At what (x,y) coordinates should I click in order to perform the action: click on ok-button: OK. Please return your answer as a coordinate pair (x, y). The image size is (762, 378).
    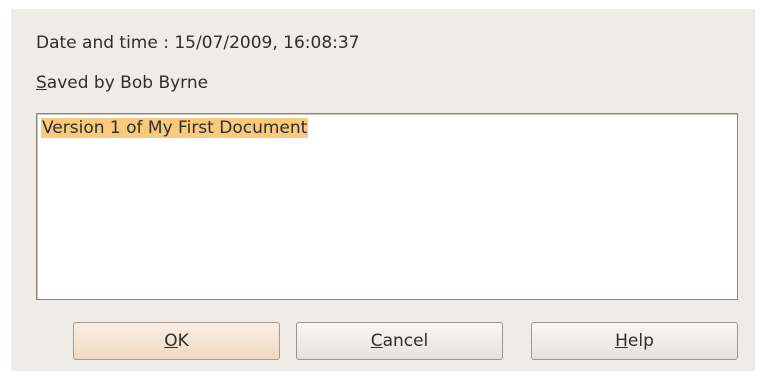
    Looking at the image, I should click on (176, 341).